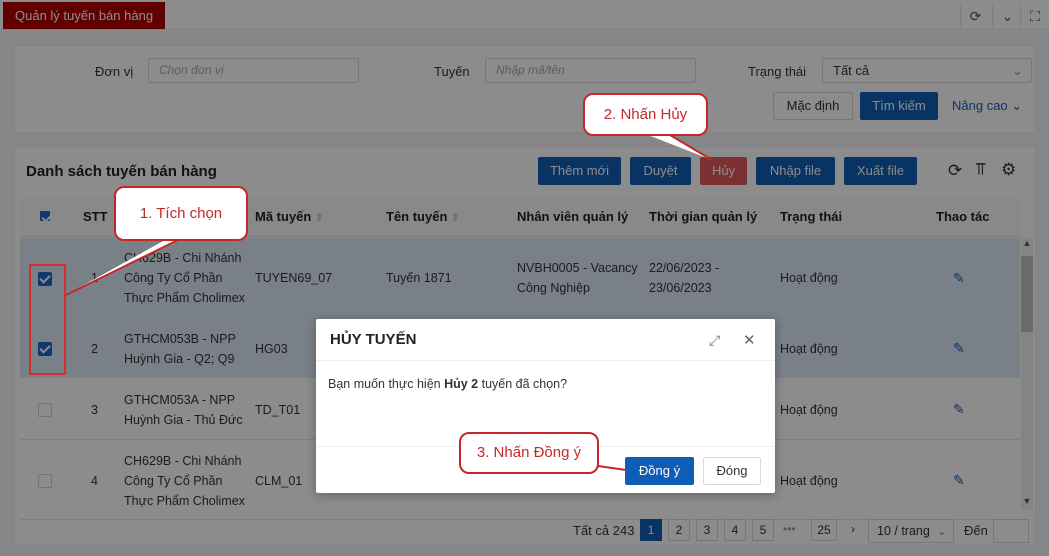 This screenshot has height=556, width=1049. What do you see at coordinates (529, 453) in the screenshot?
I see `step3-callout: 3. Nhấn Đồng ý` at bounding box center [529, 453].